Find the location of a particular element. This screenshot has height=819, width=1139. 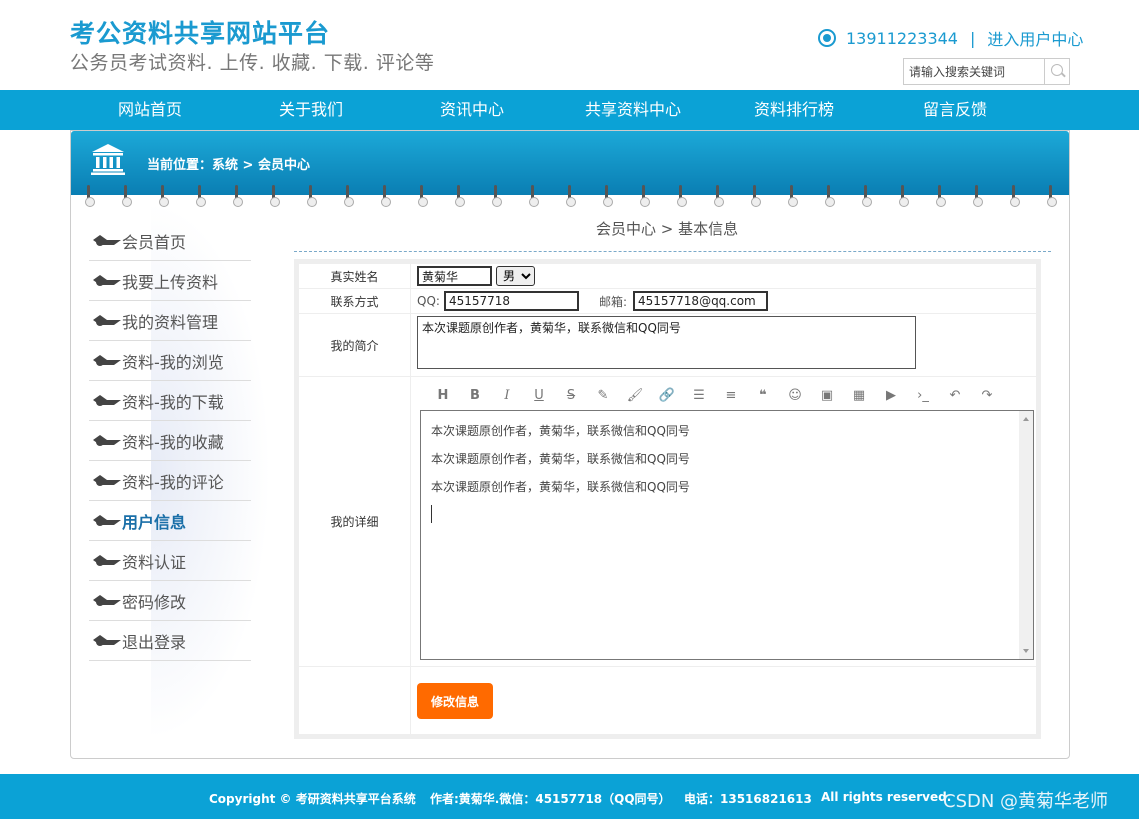

list-icon: ☰ is located at coordinates (699, 395).